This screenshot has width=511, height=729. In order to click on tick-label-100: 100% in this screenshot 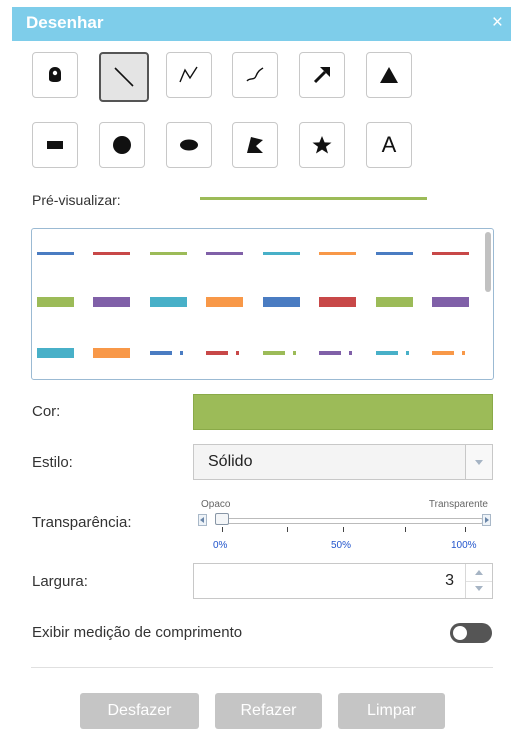, I will do `click(464, 545)`.